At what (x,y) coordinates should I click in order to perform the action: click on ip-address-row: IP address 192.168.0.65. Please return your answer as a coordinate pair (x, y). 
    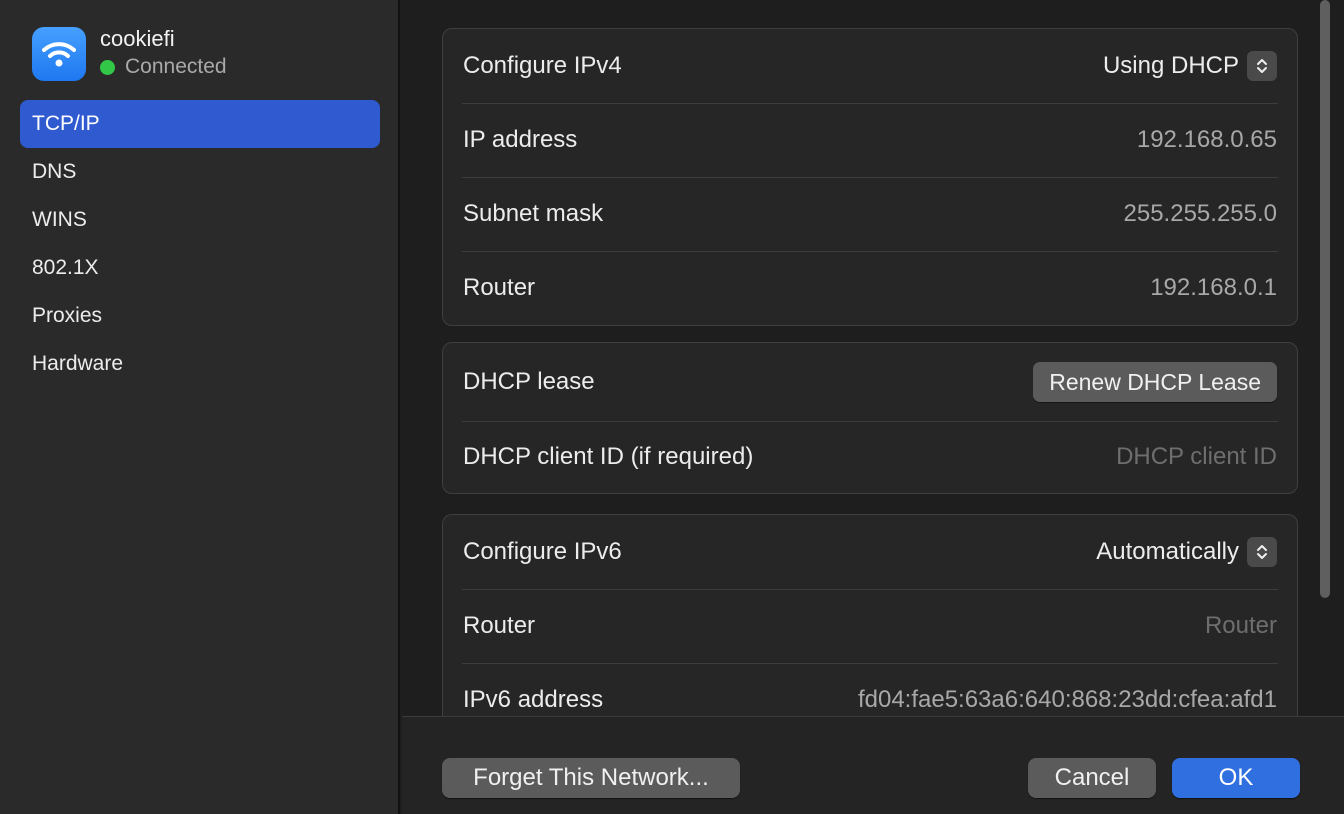
    Looking at the image, I should click on (870, 140).